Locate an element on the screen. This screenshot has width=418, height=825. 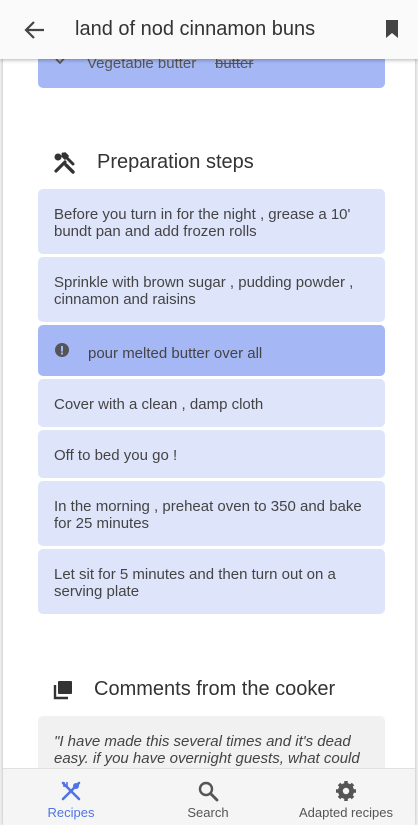
step-5-text: Off to bed you go ! is located at coordinates (116, 455).